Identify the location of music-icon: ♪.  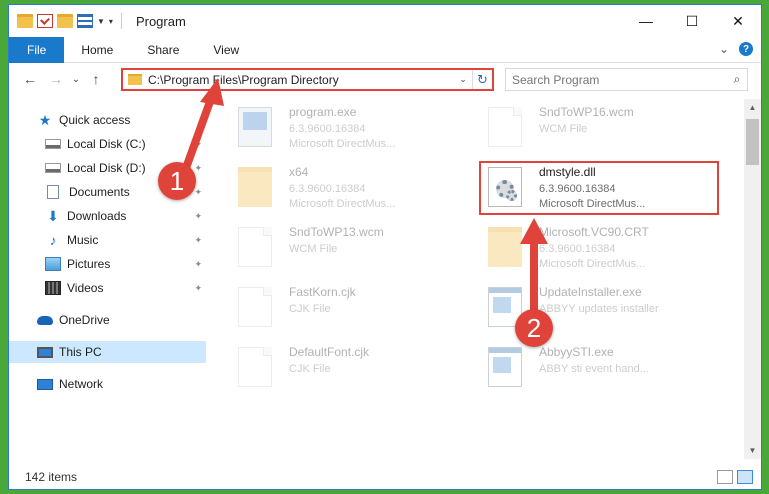
(53, 240).